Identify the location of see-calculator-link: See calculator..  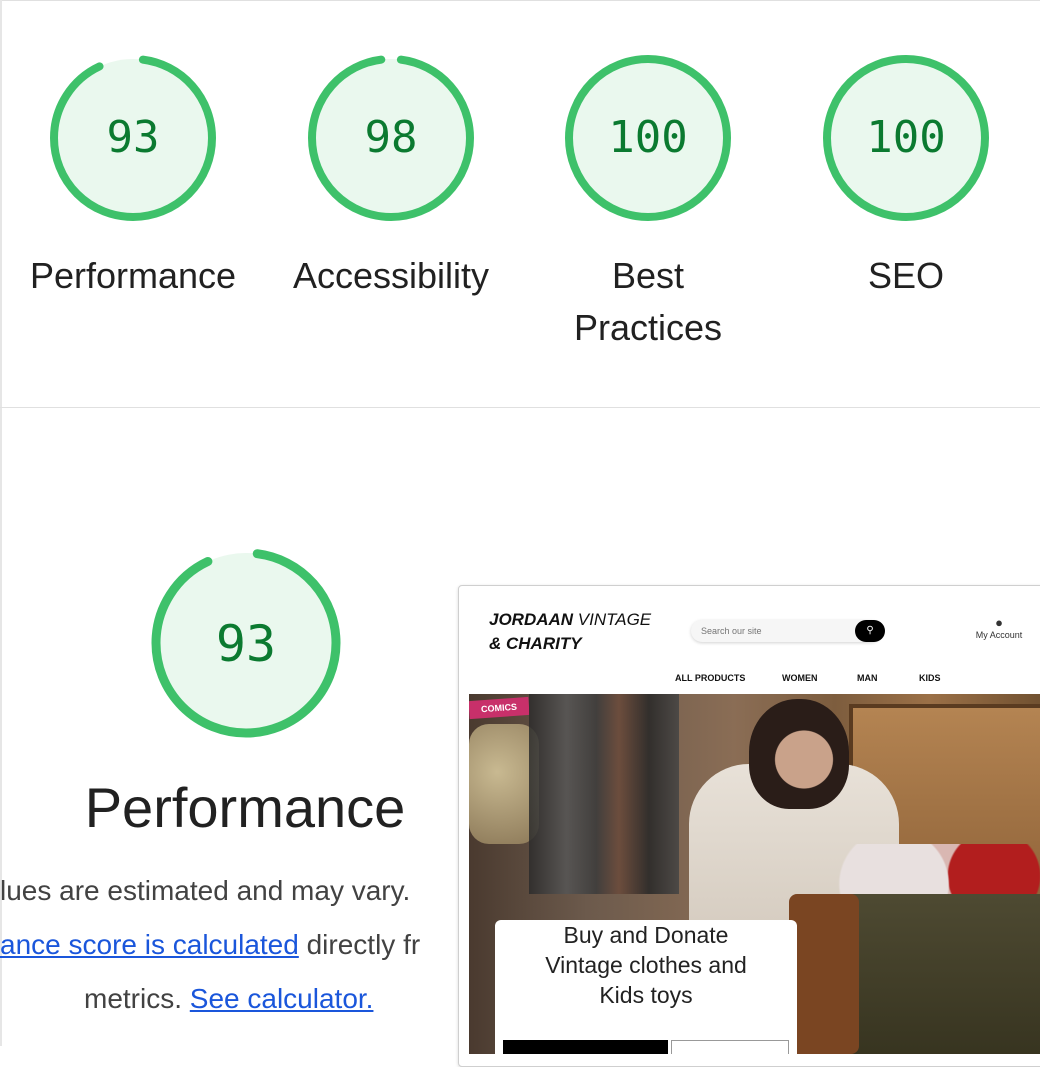
(282, 998).